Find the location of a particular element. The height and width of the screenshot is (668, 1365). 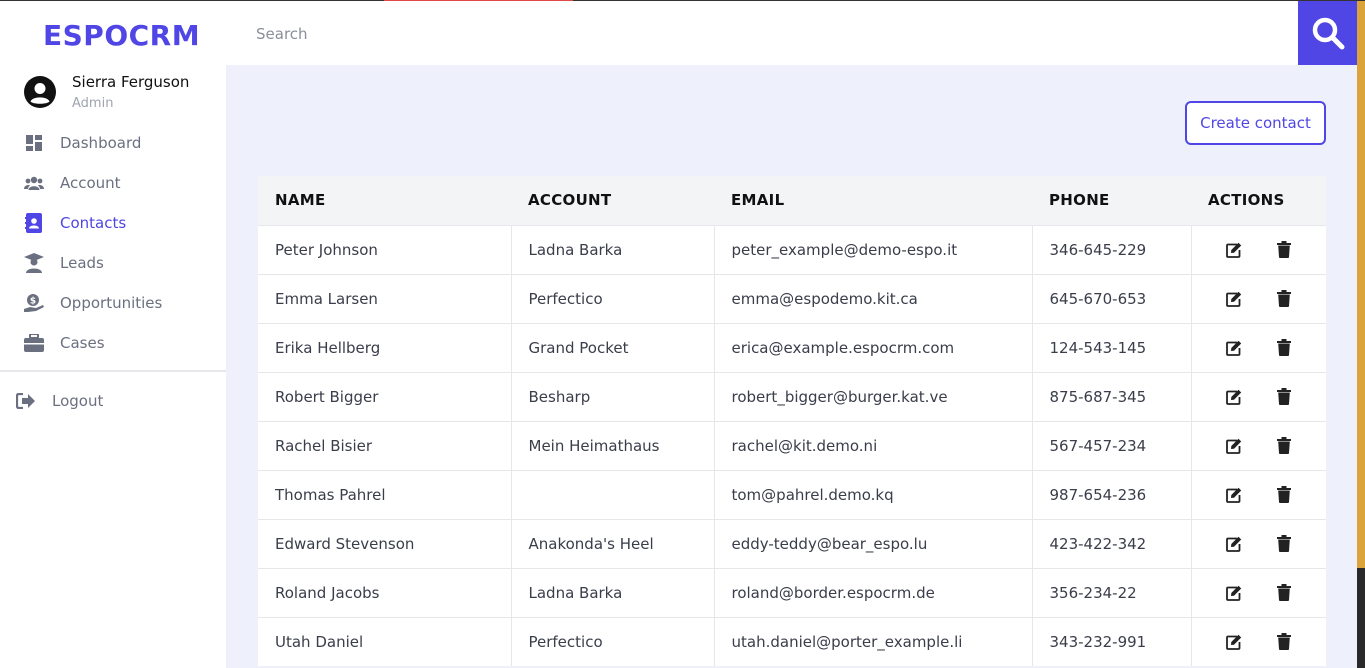

cell-name: Rachel Bisier is located at coordinates (385, 445).